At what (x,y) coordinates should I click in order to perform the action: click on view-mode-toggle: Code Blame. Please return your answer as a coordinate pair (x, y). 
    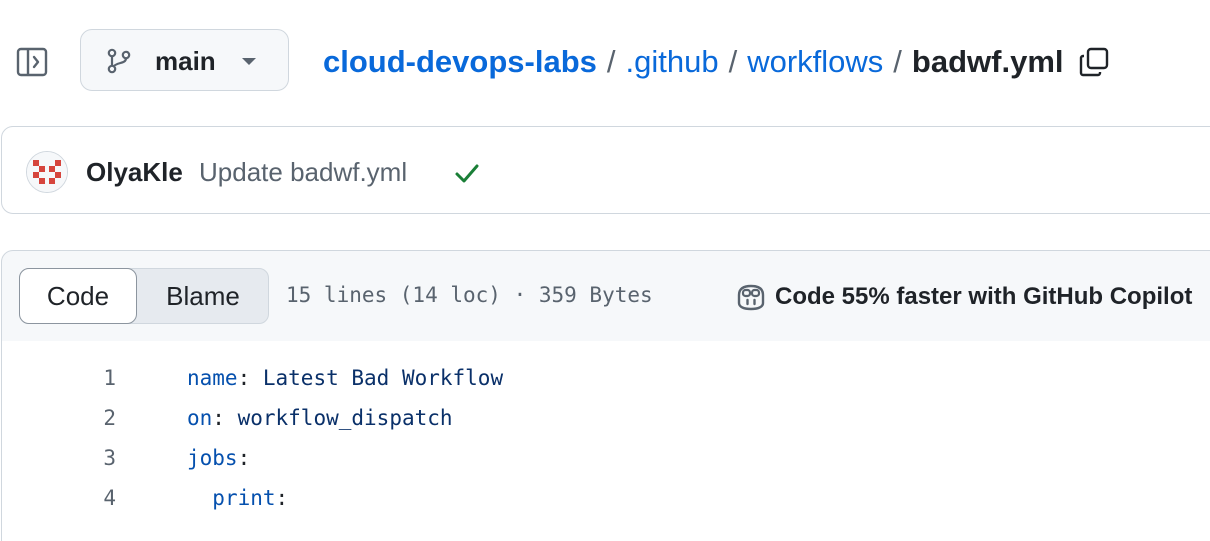
    Looking at the image, I should click on (144, 296).